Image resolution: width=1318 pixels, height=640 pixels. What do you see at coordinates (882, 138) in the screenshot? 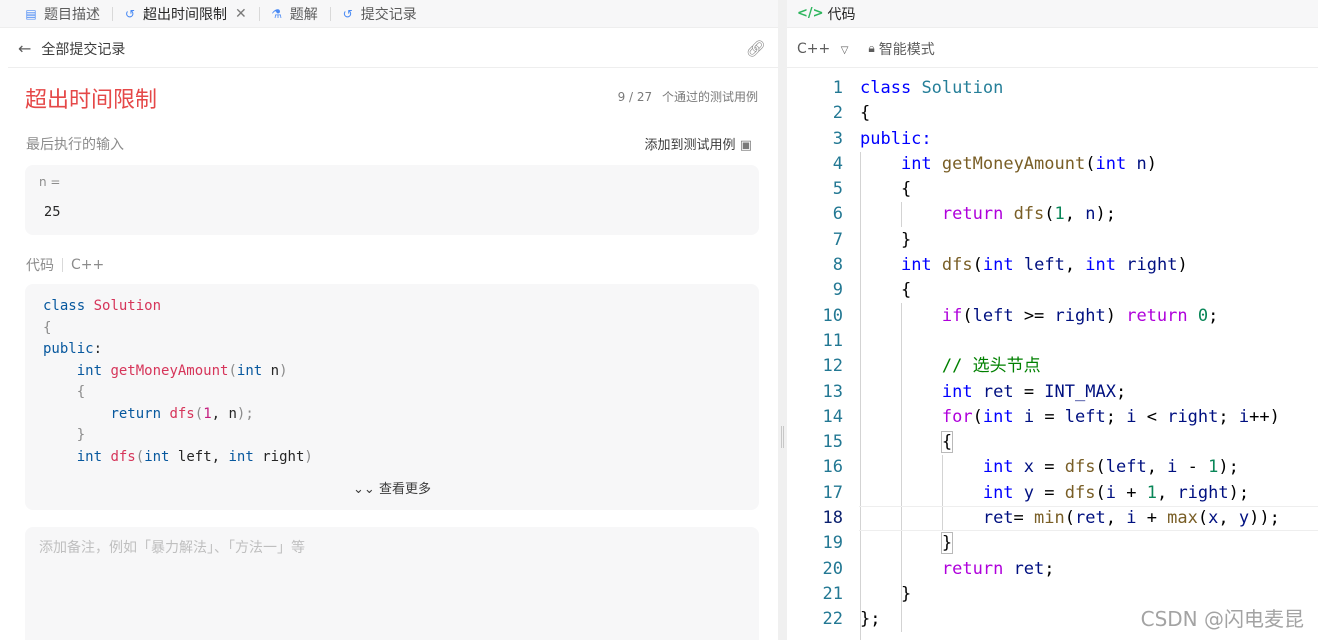
I see `code-line: 3 public:` at bounding box center [882, 138].